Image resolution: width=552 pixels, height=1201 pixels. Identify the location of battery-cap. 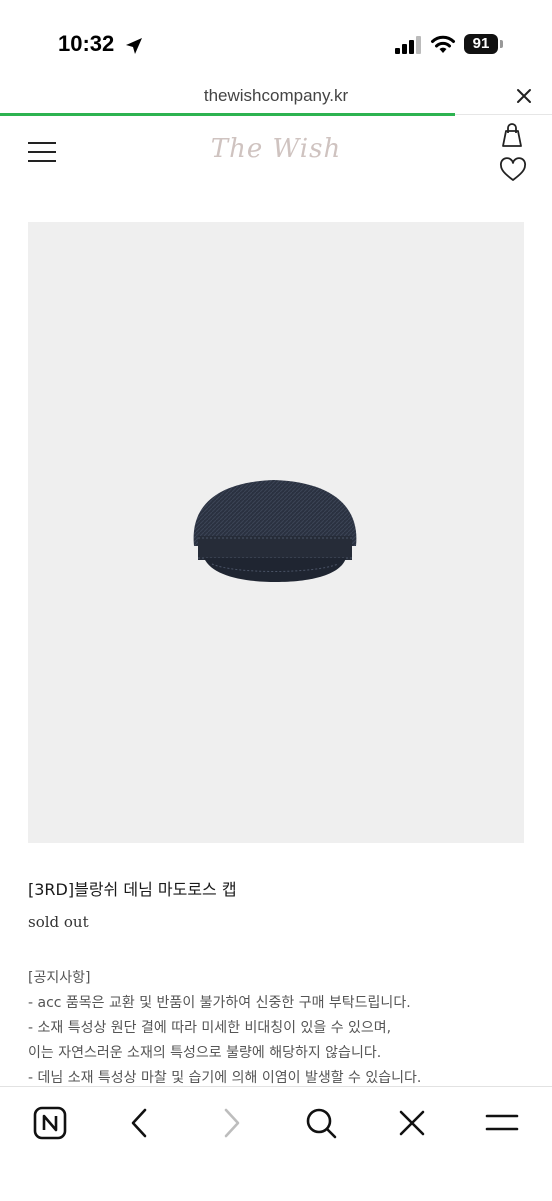
(501, 44).